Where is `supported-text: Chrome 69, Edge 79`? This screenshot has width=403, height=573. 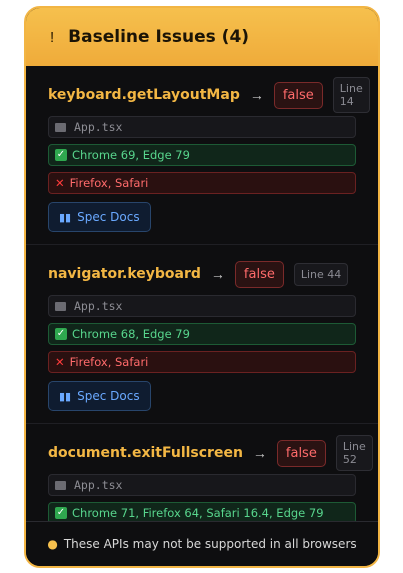
supported-text: Chrome 69, Edge 79 is located at coordinates (131, 155).